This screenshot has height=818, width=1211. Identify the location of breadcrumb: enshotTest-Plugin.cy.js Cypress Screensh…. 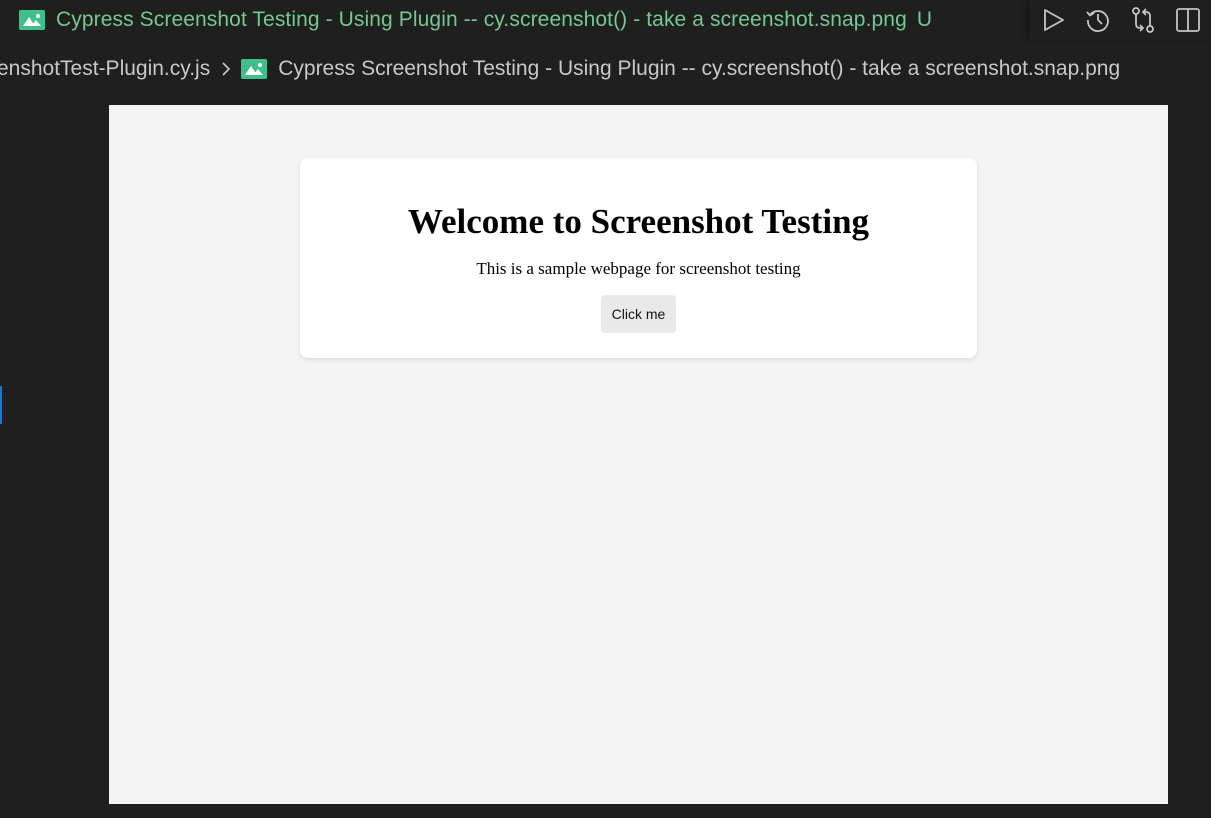
(605, 69).